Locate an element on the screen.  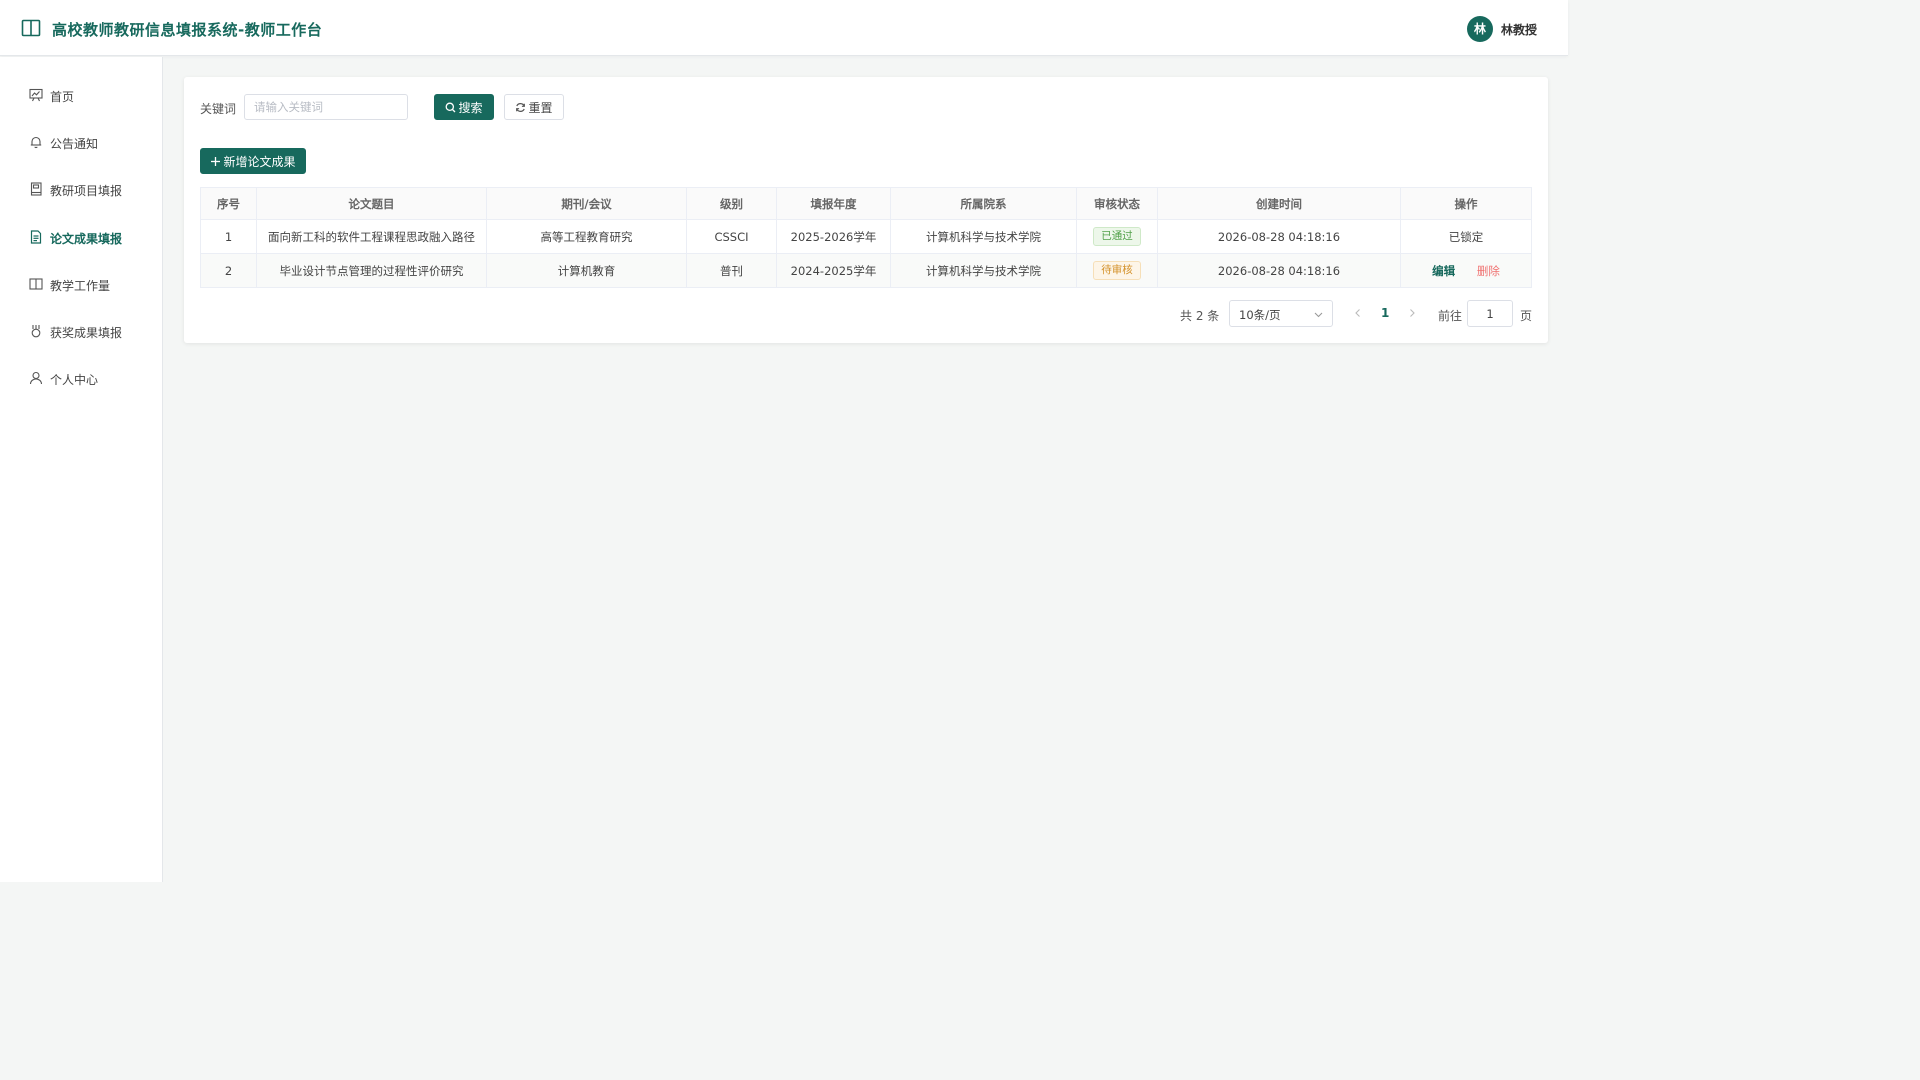
sidebar-item-label: 首页 is located at coordinates (62, 97).